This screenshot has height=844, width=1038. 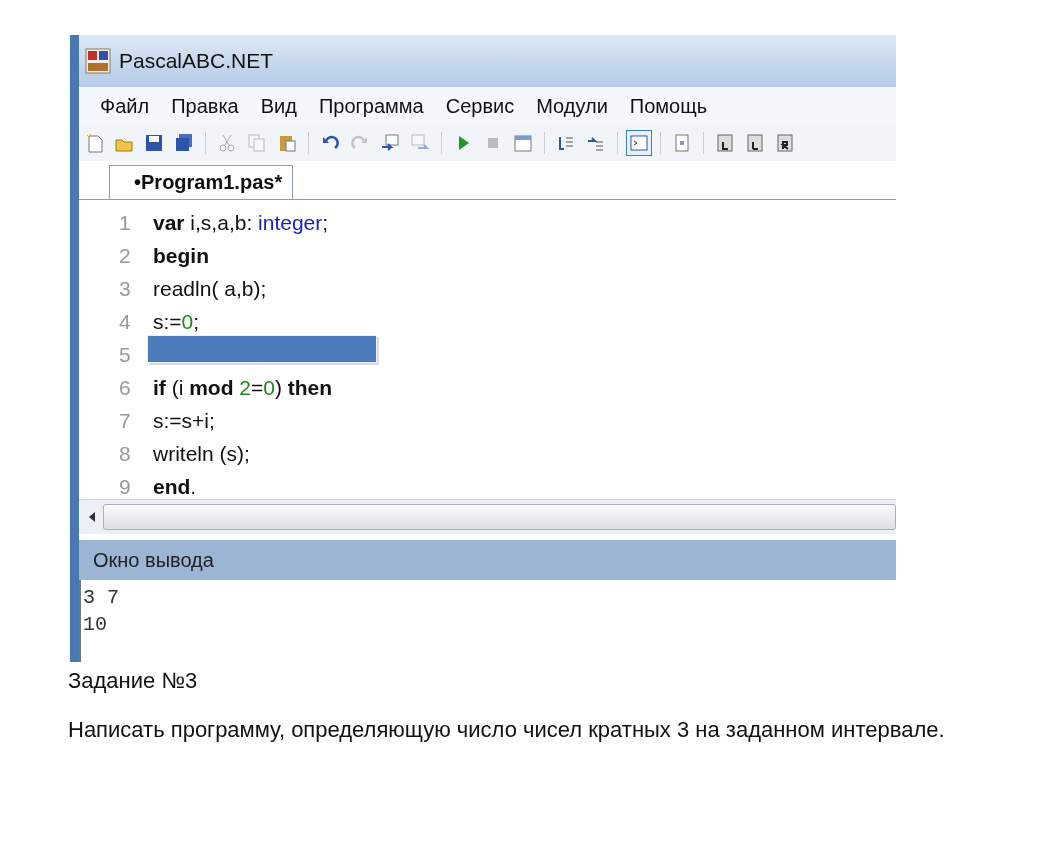 What do you see at coordinates (201, 182) in the screenshot?
I see `file-tab: •Program1.pas*` at bounding box center [201, 182].